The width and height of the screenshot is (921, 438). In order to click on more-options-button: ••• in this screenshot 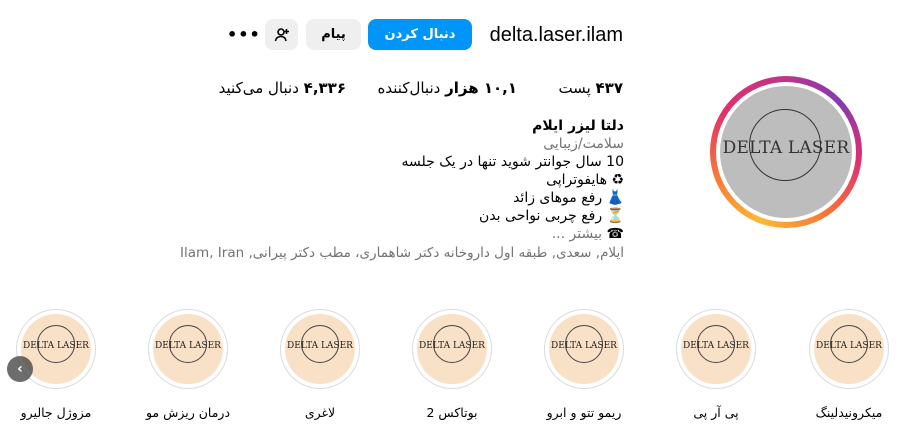, I will do `click(243, 35)`.